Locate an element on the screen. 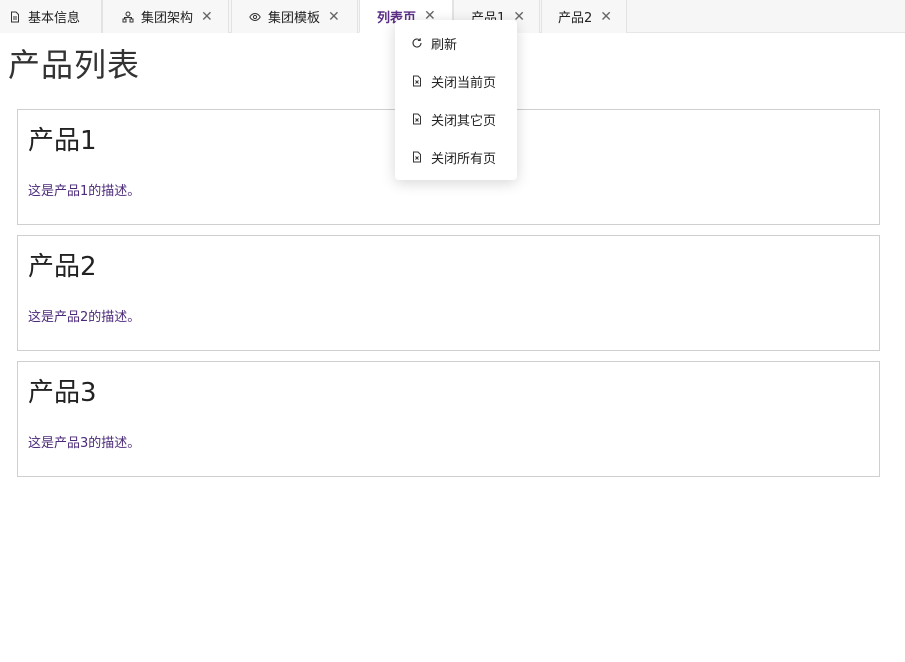 The height and width of the screenshot is (662, 905). document-icon is located at coordinates (15, 17).